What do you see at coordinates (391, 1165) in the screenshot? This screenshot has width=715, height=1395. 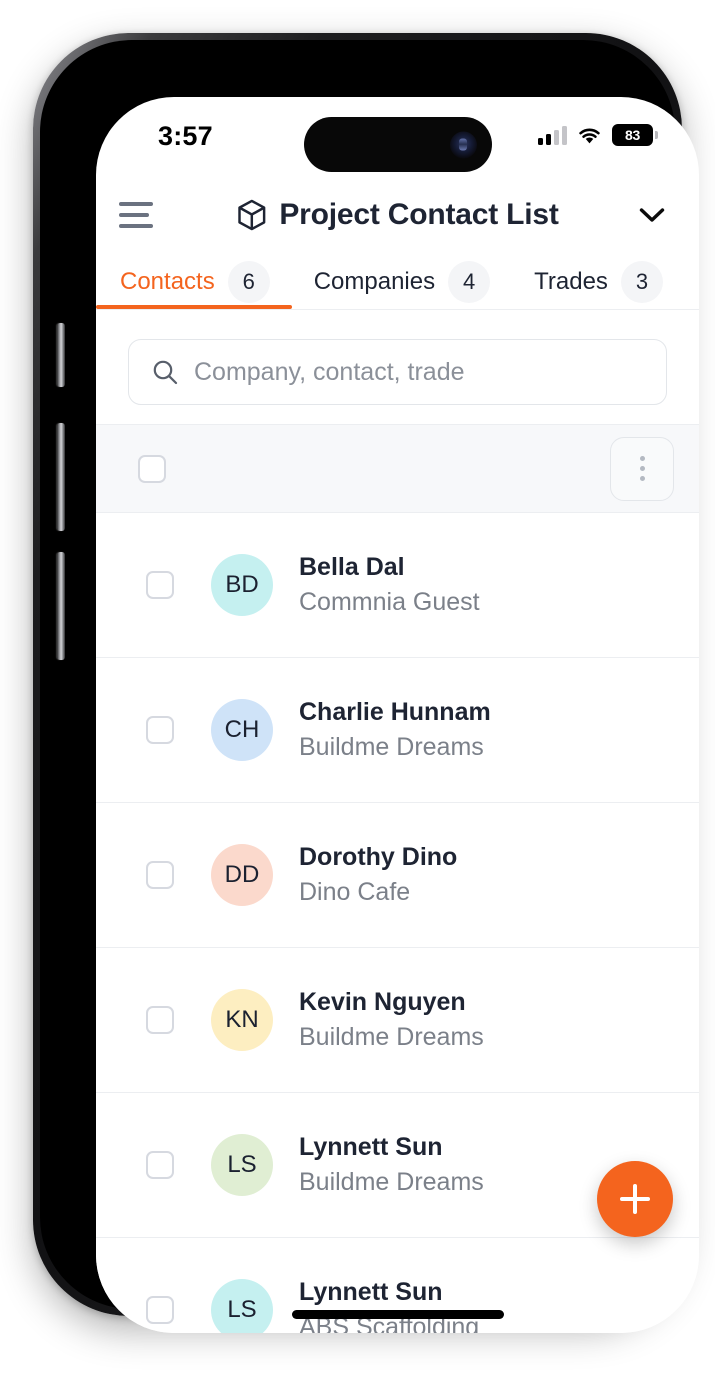 I see `row-text: Lynnett Sun Buildme Dreams` at bounding box center [391, 1165].